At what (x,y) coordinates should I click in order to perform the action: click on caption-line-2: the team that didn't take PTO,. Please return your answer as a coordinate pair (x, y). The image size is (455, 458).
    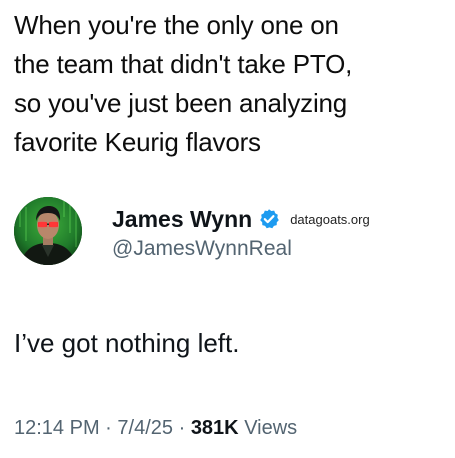
    Looking at the image, I should click on (183, 64).